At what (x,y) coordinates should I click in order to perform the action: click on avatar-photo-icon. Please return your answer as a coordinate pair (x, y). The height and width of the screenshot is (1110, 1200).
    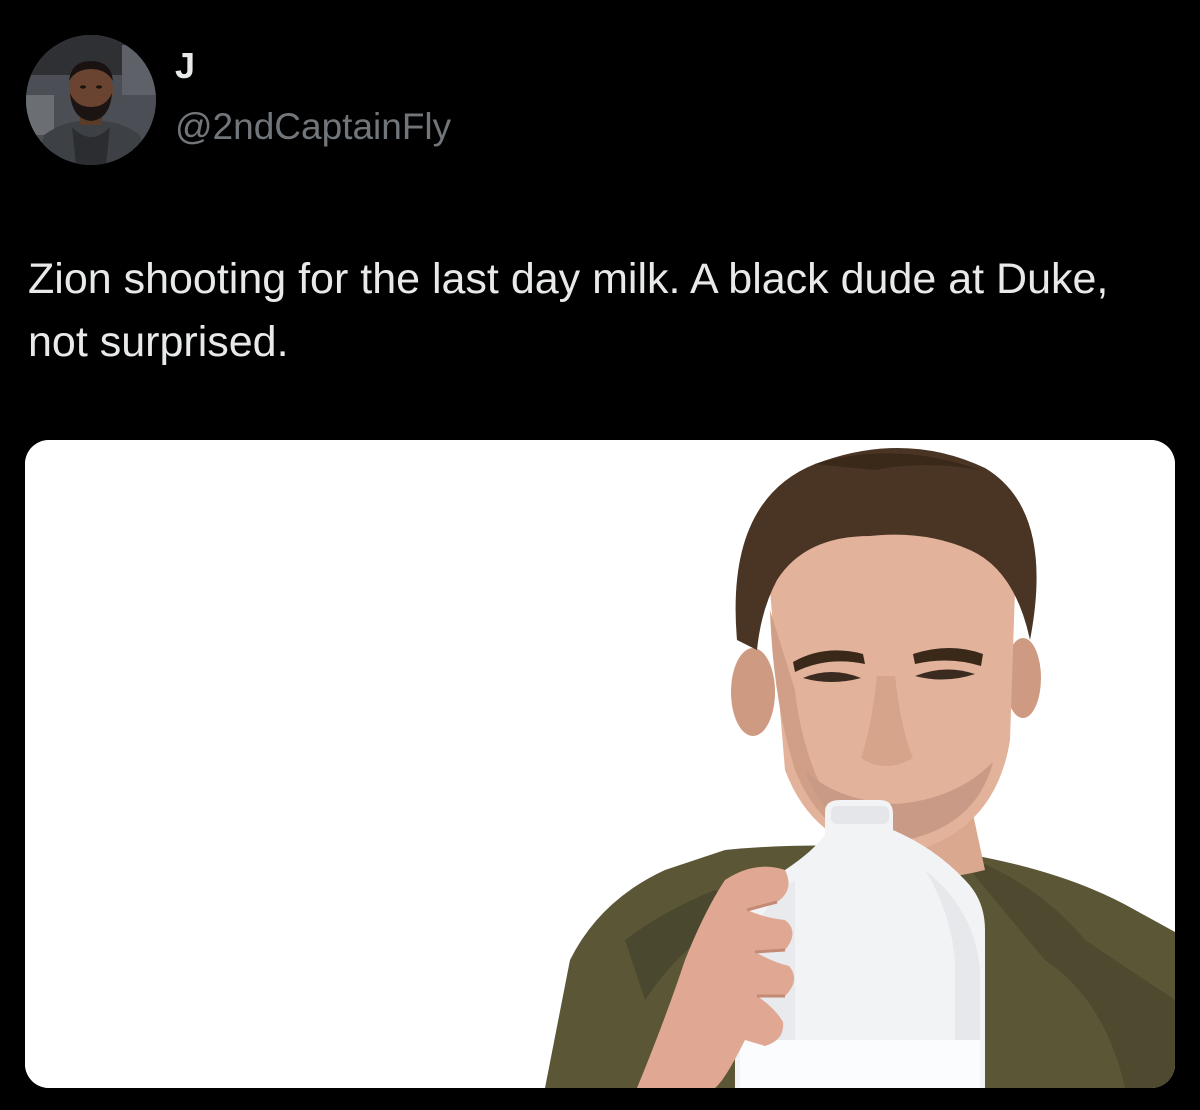
    Looking at the image, I should click on (91, 100).